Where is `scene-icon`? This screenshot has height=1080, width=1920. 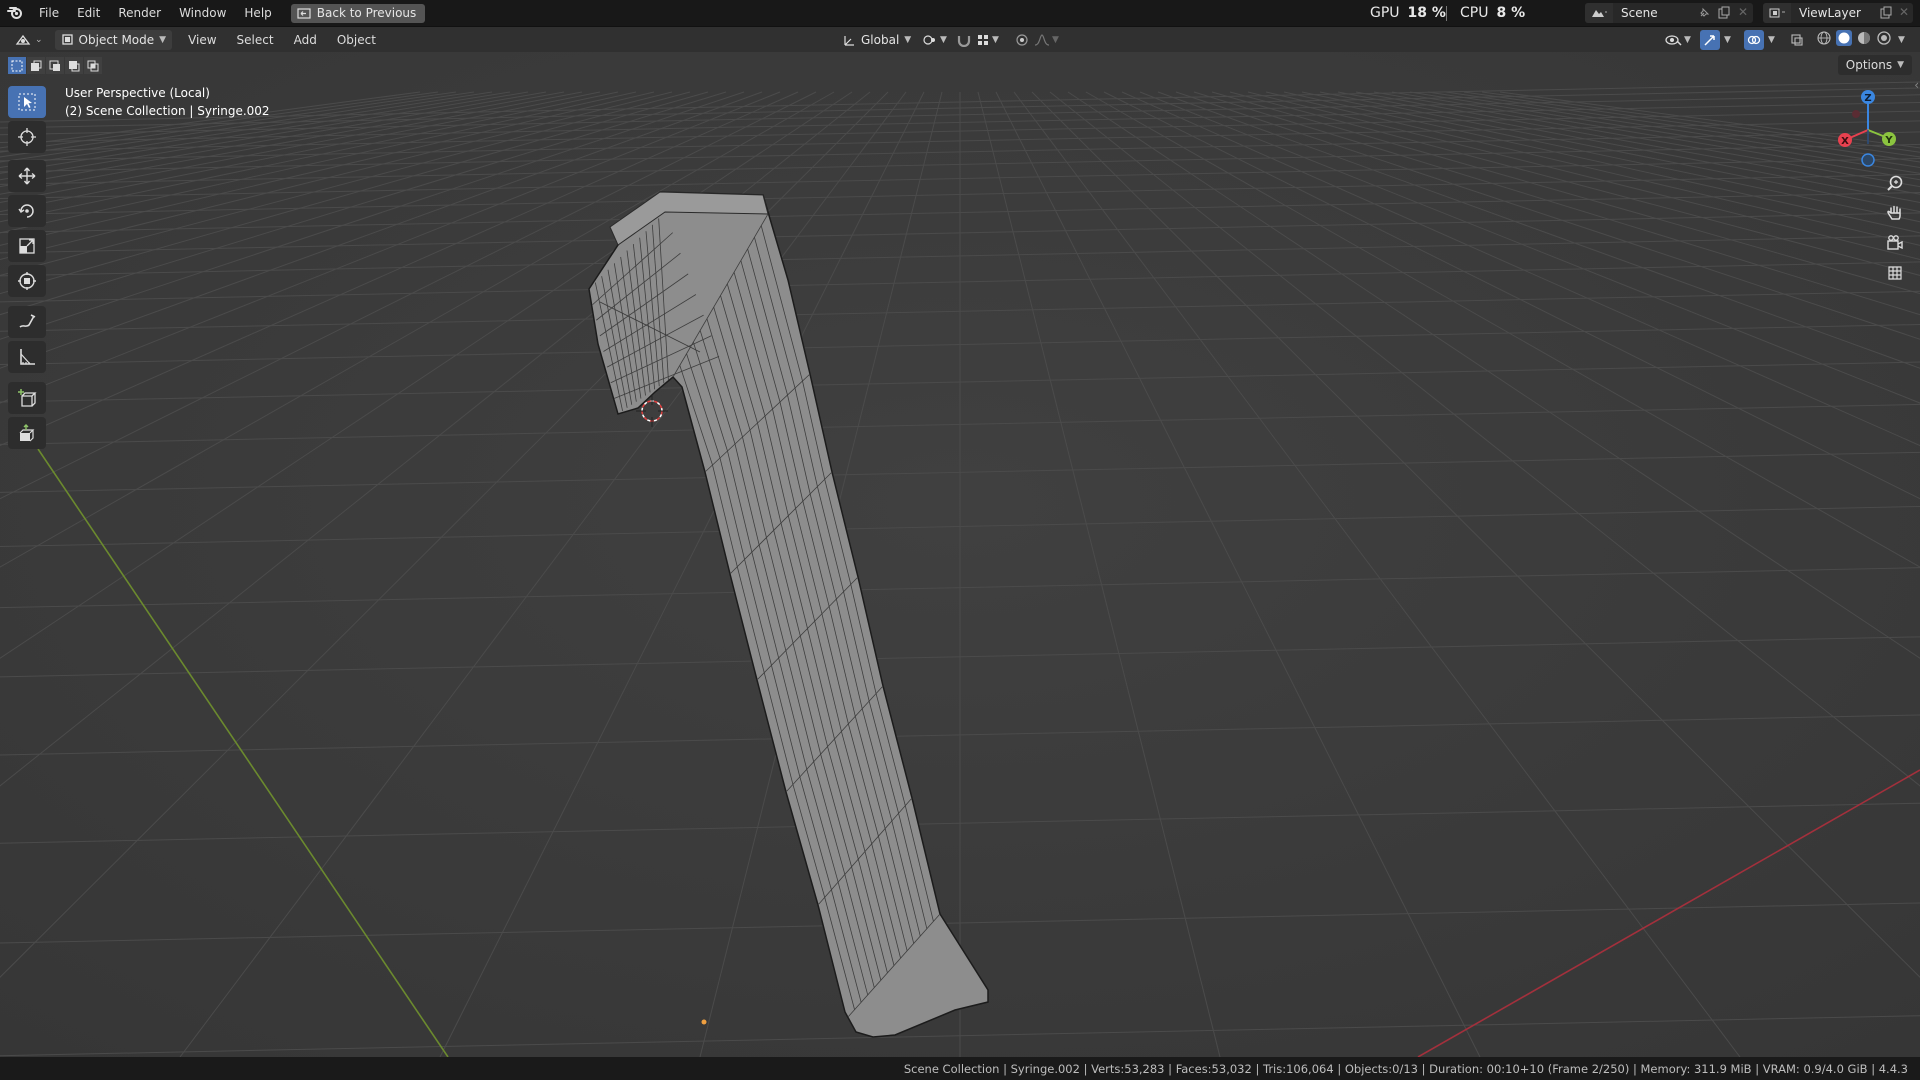
scene-icon is located at coordinates (1599, 13).